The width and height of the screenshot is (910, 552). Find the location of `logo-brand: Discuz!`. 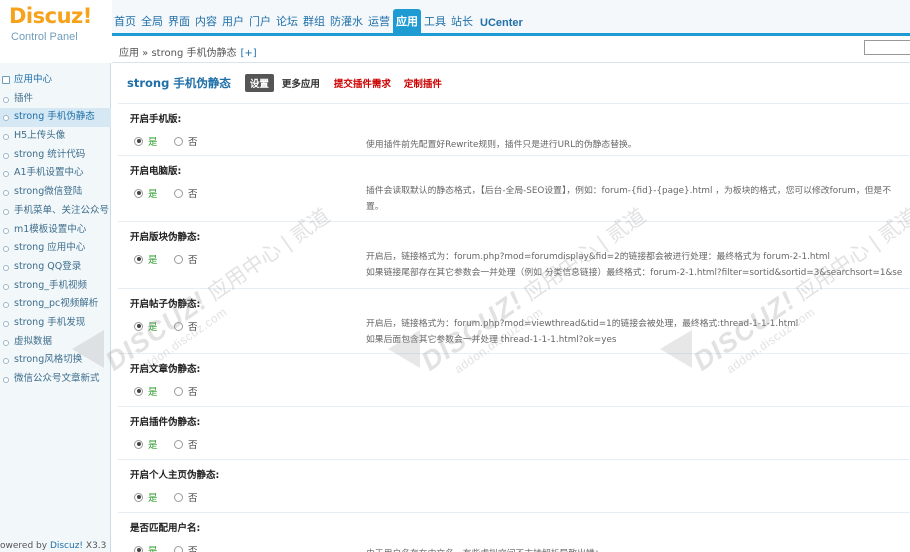

logo-brand: Discuz! is located at coordinates (50, 16).